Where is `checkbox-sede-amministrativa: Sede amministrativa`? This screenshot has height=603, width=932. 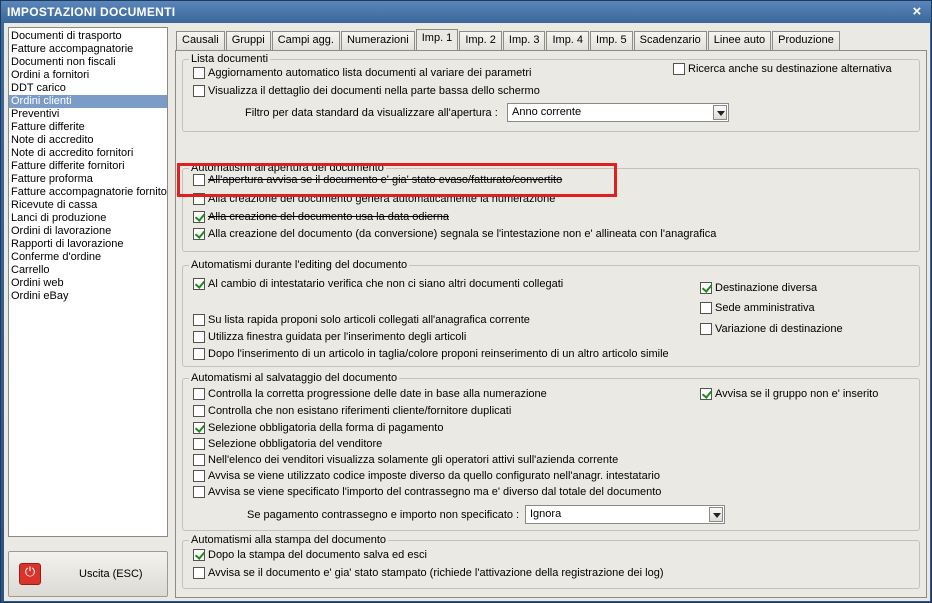 checkbox-sede-amministrativa: Sede amministrativa is located at coordinates (757, 308).